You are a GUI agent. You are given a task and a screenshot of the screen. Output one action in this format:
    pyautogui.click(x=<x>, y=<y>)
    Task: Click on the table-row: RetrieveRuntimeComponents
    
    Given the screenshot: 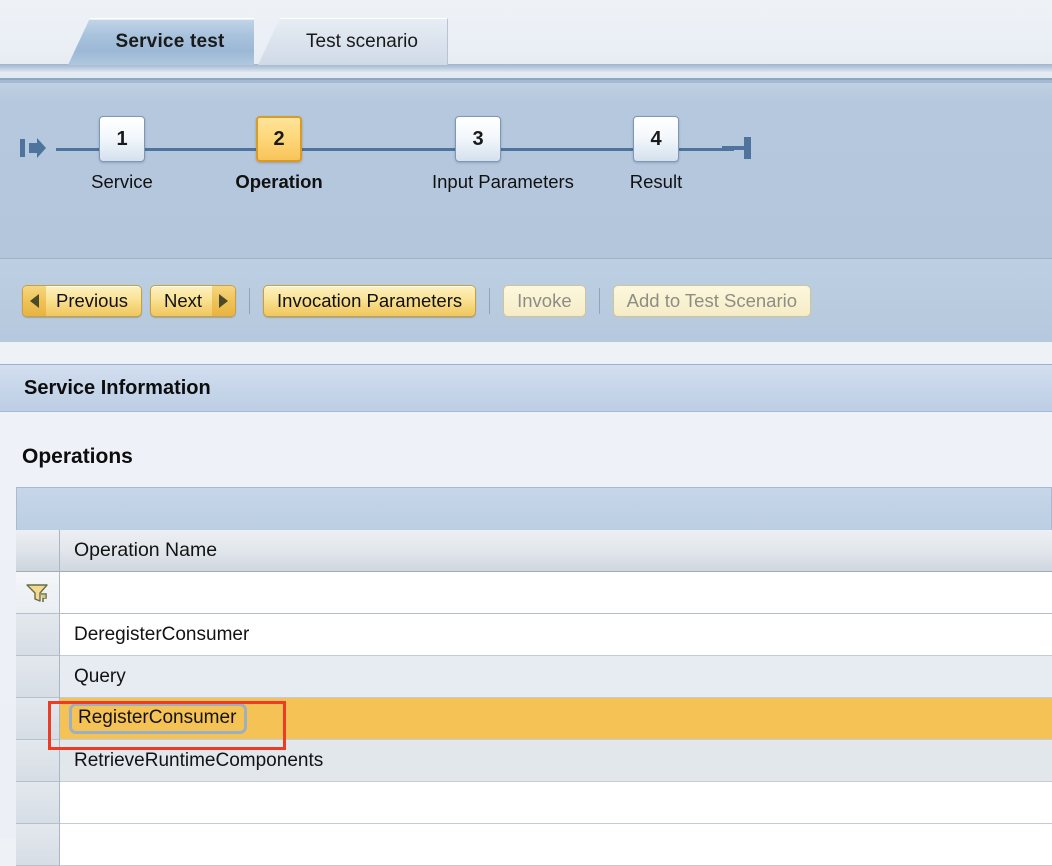 What is the action you would take?
    pyautogui.click(x=534, y=761)
    